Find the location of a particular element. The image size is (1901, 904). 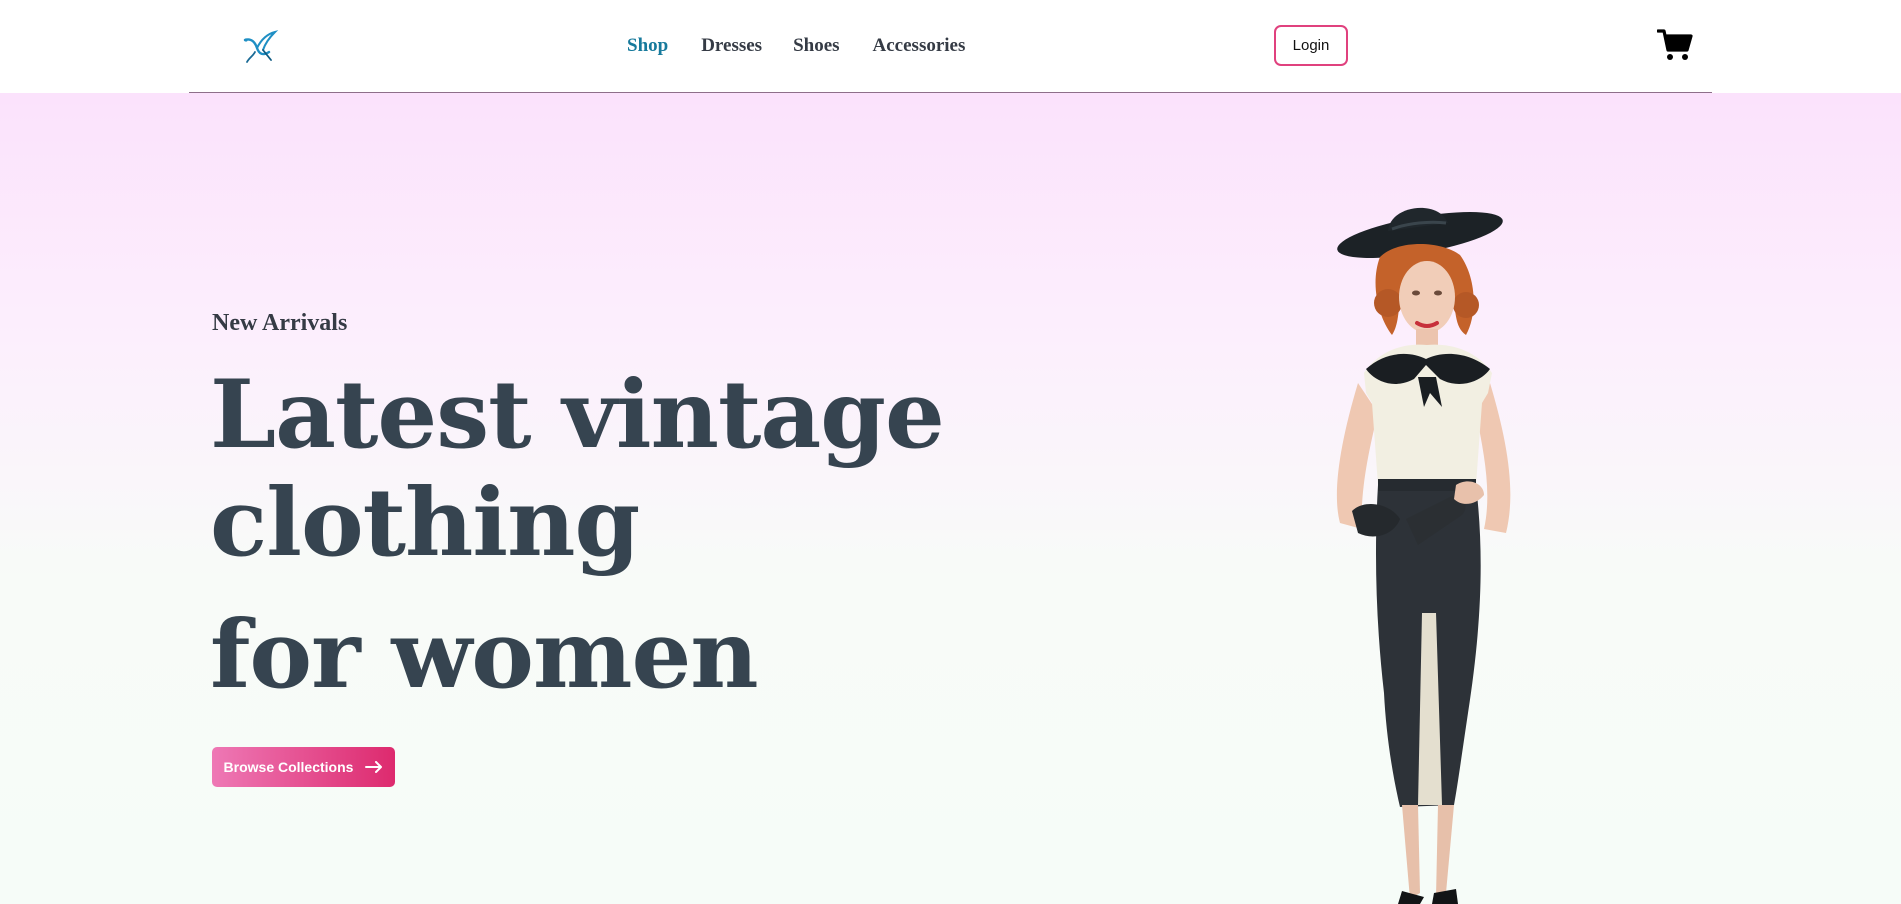

site-header: Shop Dresses Shoes Accessories Login is located at coordinates (950, 46).